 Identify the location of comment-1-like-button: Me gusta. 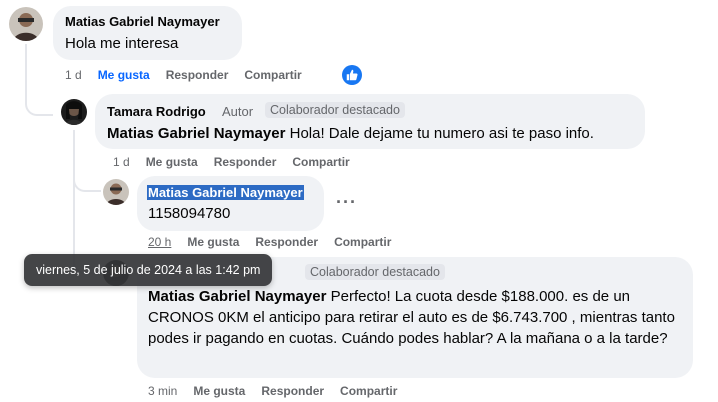
(124, 75).